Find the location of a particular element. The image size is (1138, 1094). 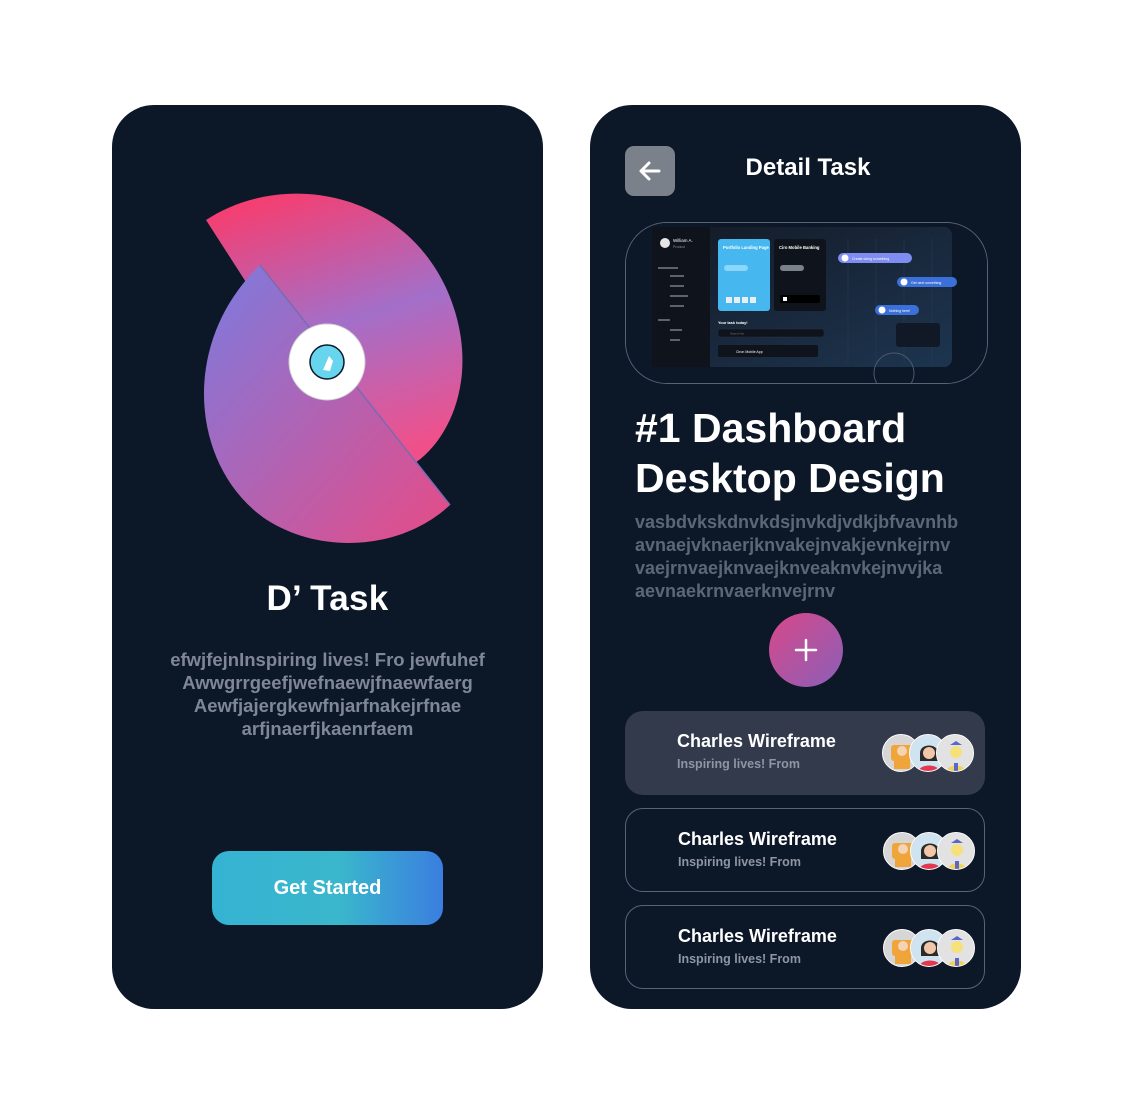

preview-chat-3: Nothing here! is located at coordinates (899, 311).